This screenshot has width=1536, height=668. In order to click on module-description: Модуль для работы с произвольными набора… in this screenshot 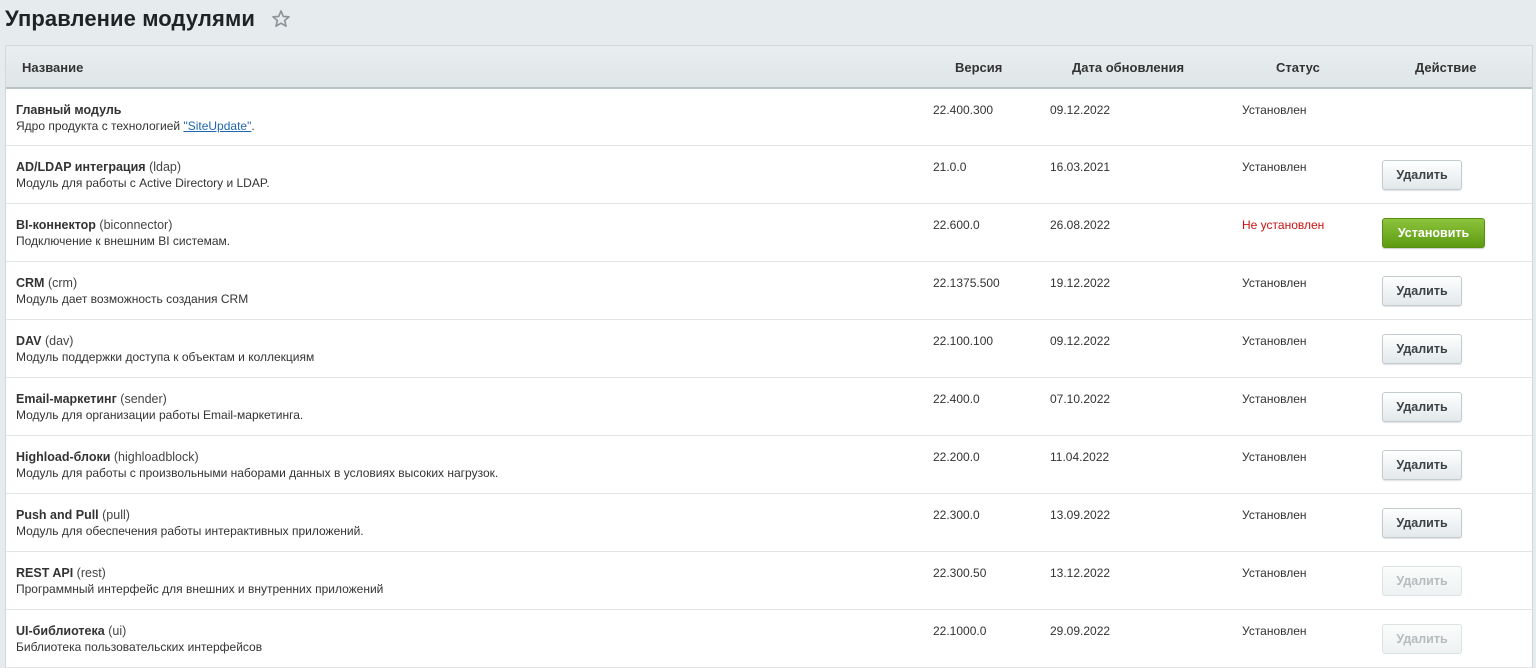, I will do `click(257, 473)`.